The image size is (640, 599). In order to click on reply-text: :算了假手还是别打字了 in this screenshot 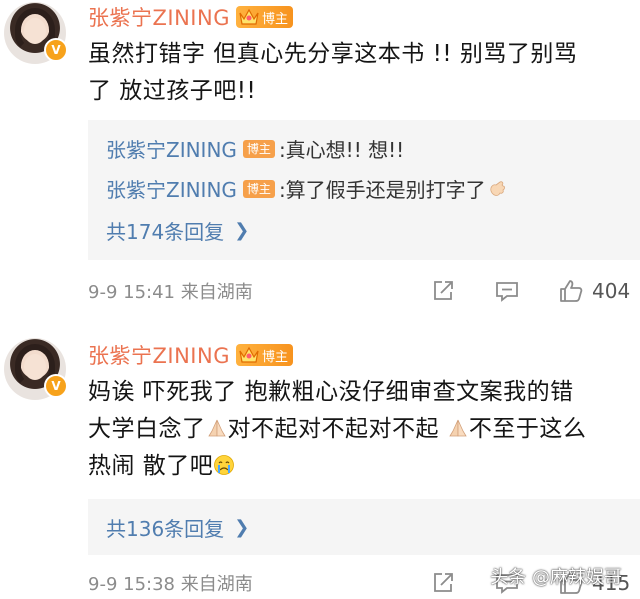, I will do `click(382, 190)`.